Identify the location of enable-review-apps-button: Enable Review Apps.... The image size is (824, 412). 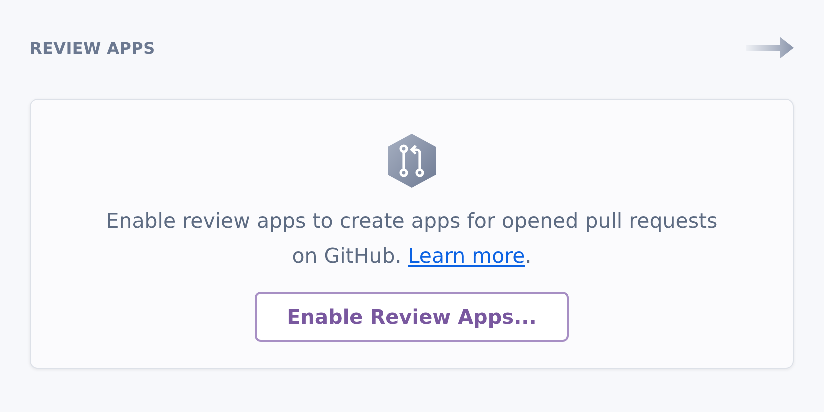
(412, 317).